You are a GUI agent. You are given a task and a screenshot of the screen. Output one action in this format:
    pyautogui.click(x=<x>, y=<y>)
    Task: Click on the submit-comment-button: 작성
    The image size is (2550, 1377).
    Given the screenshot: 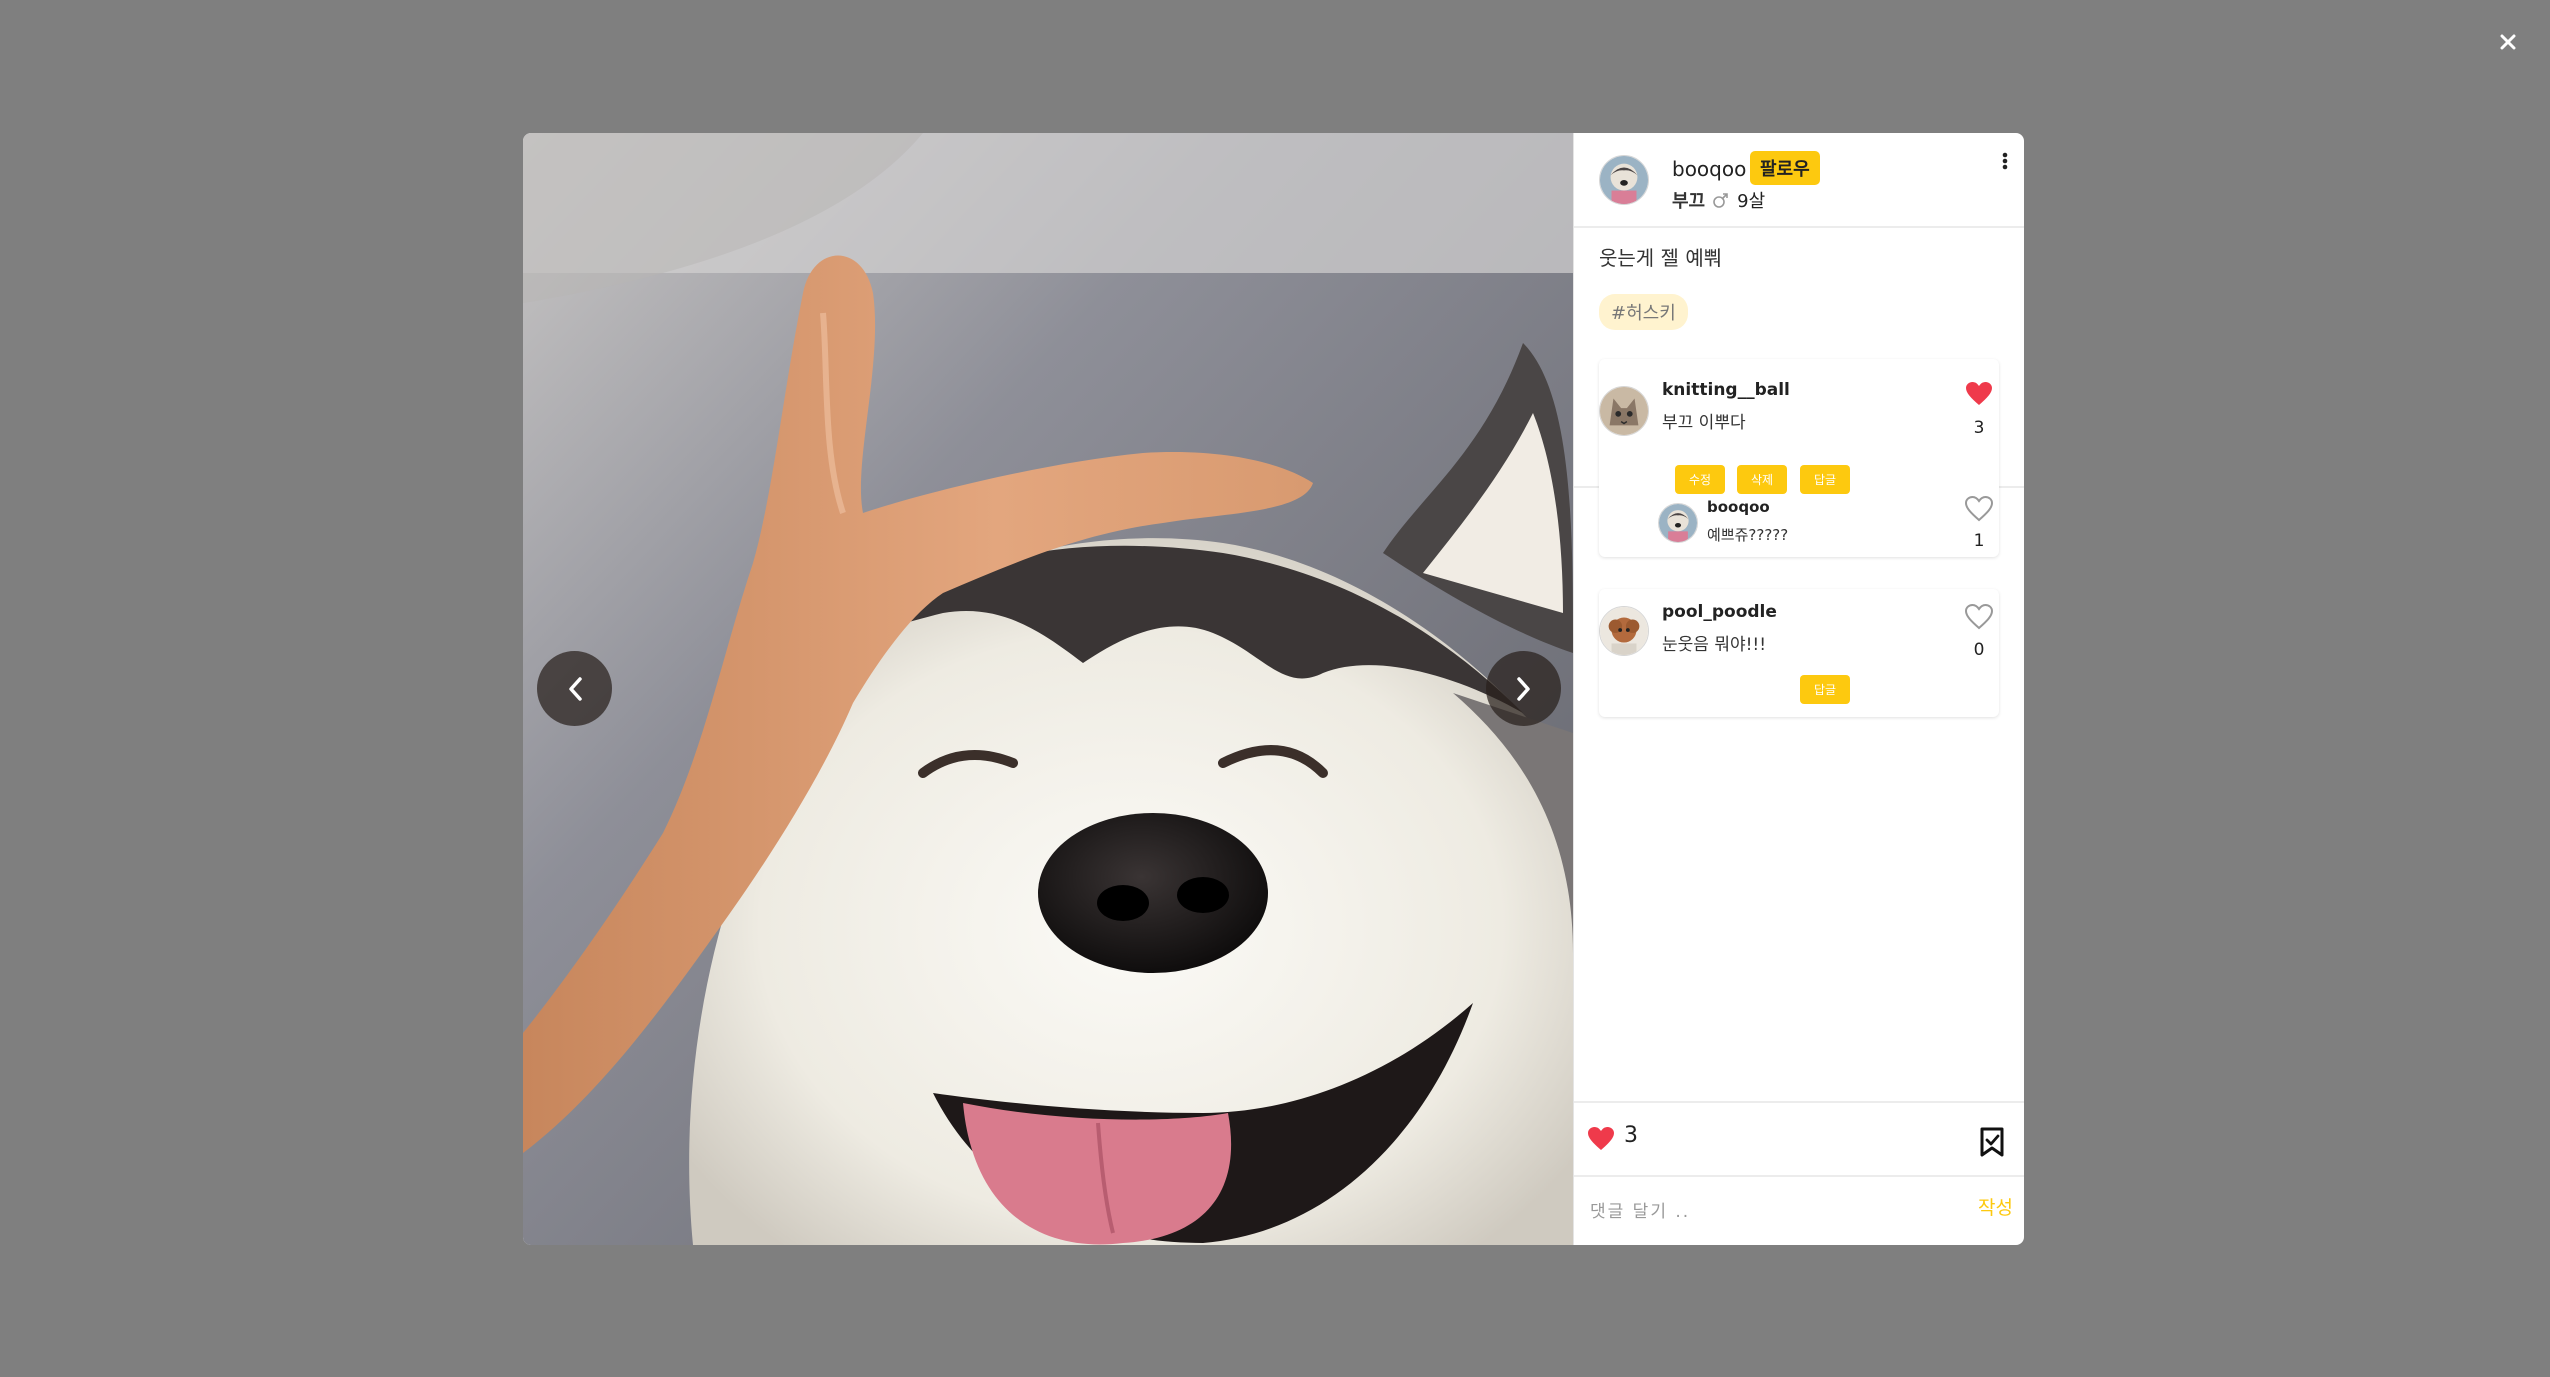 What is the action you would take?
    pyautogui.click(x=1995, y=1206)
    